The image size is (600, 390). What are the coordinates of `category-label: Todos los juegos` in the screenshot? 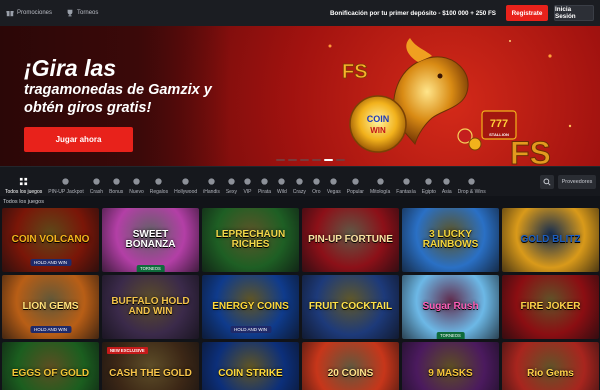 It's located at (24, 191).